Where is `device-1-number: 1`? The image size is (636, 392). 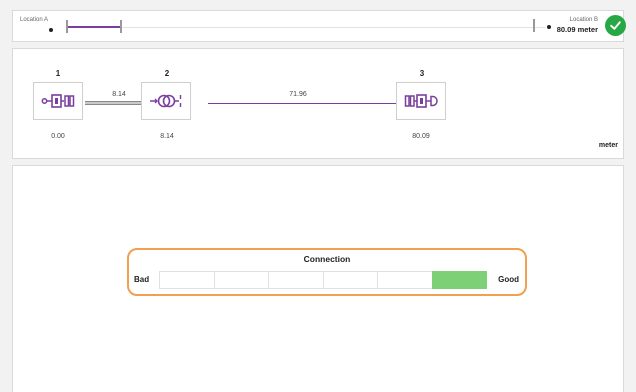 device-1-number: 1 is located at coordinates (58, 73).